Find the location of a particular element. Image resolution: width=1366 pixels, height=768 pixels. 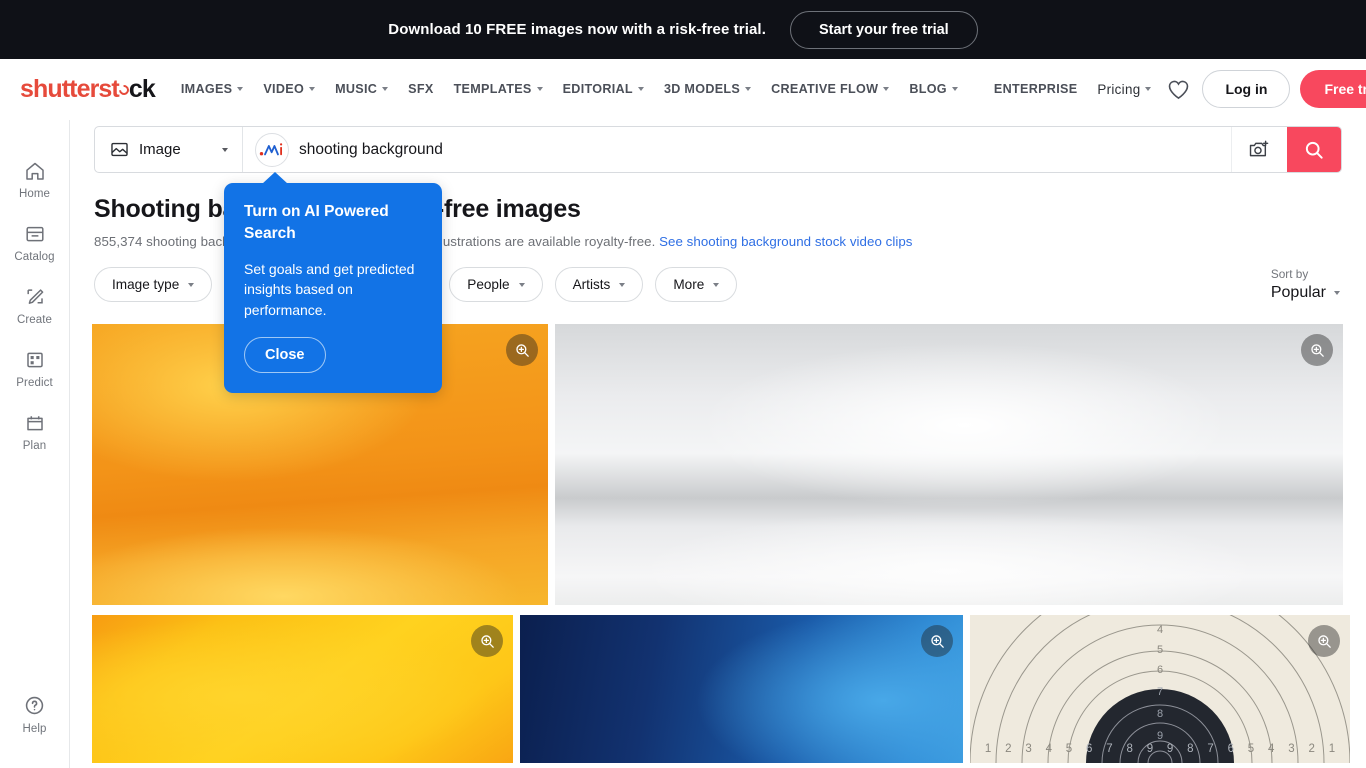

sidebar-label-home: Home is located at coordinates (34, 194).